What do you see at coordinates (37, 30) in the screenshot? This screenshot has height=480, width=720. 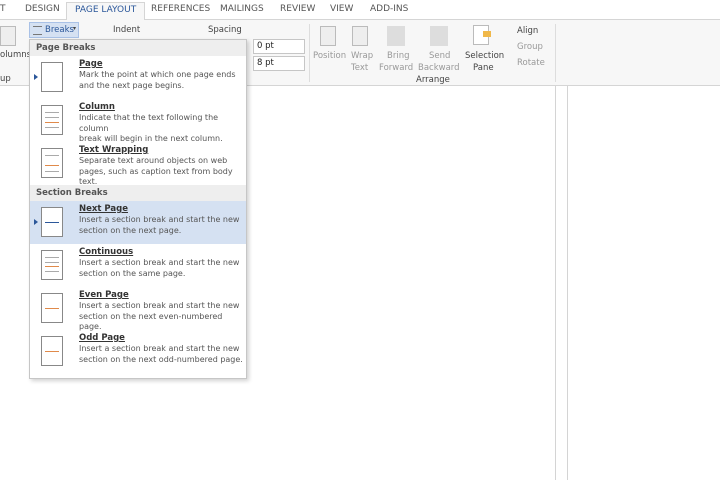 I see `breaks-icon` at bounding box center [37, 30].